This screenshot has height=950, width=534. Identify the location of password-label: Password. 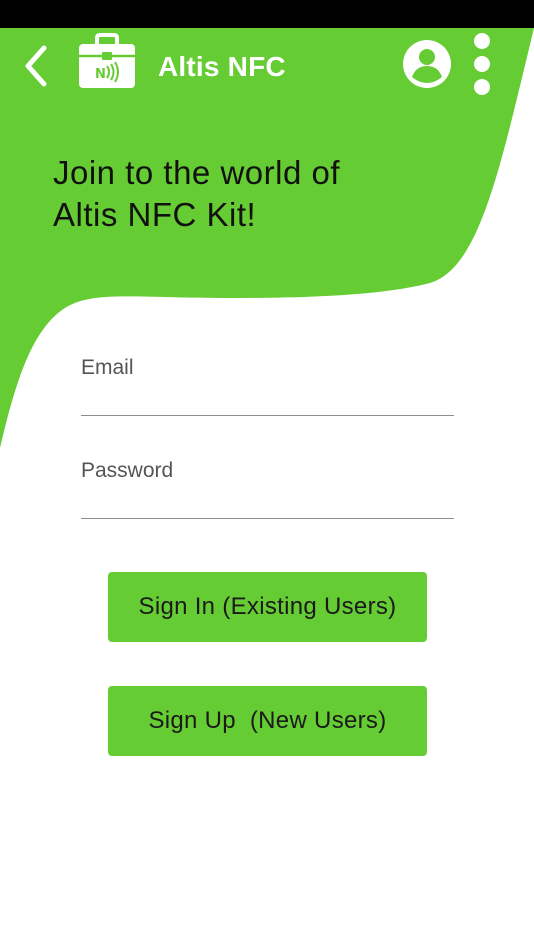
(127, 470).